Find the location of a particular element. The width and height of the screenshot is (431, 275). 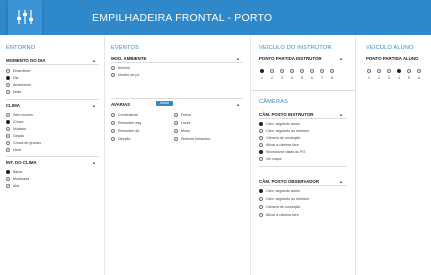

radio-obs-seguindo-instrutor: Câm. seguindo do instrutor is located at coordinates (284, 198).